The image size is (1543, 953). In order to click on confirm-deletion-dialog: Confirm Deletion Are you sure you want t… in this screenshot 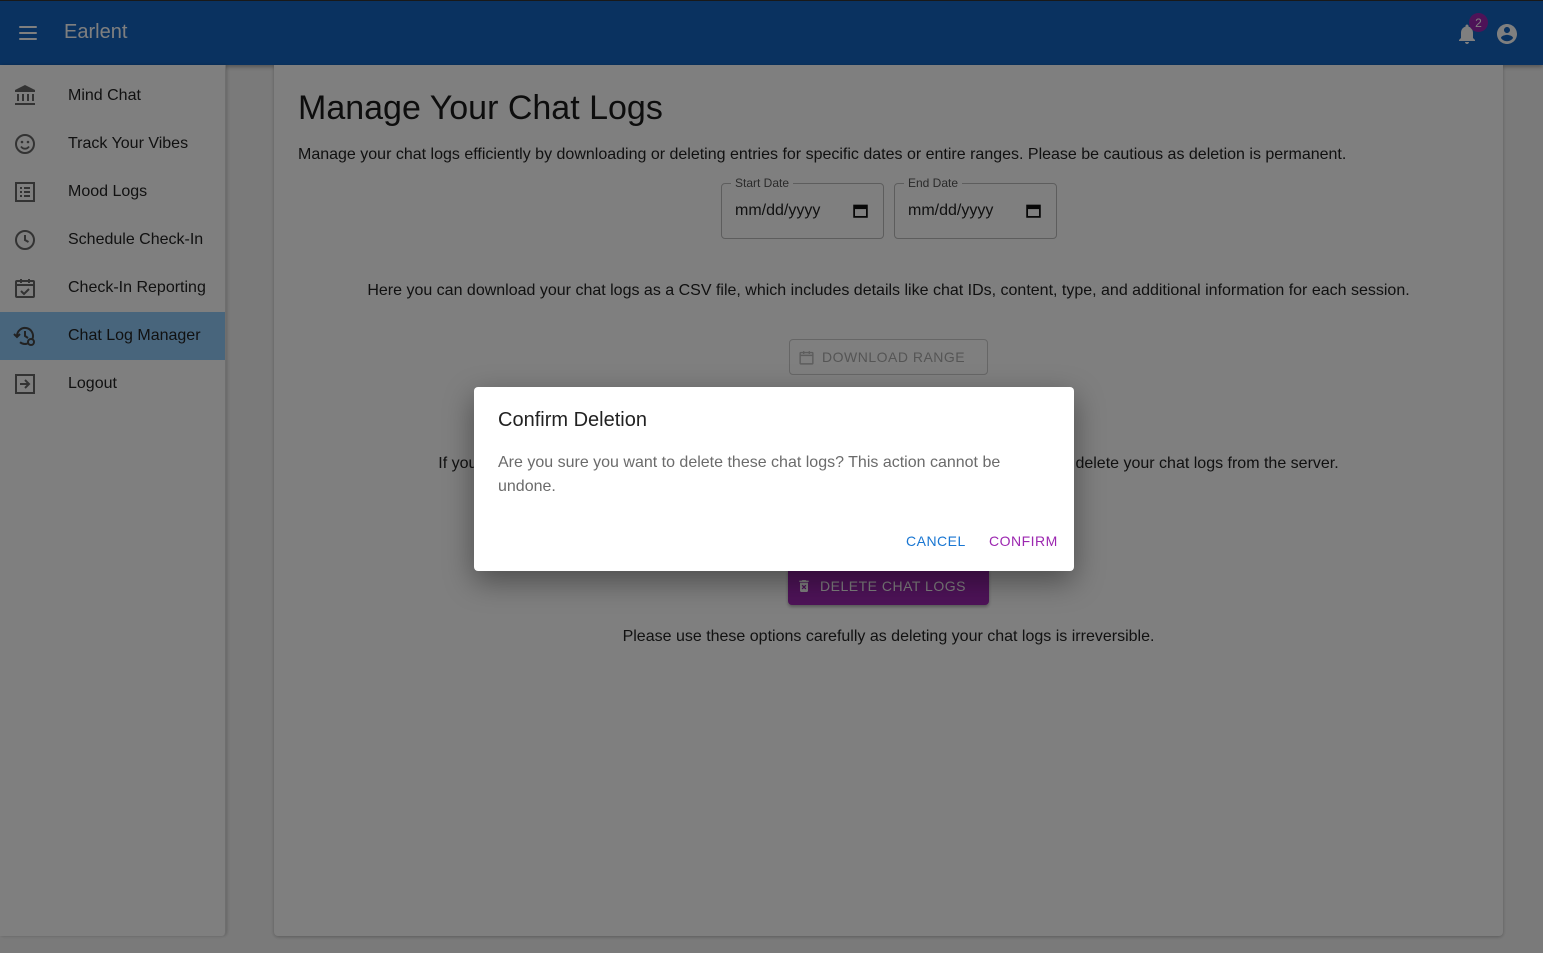, I will do `click(774, 479)`.